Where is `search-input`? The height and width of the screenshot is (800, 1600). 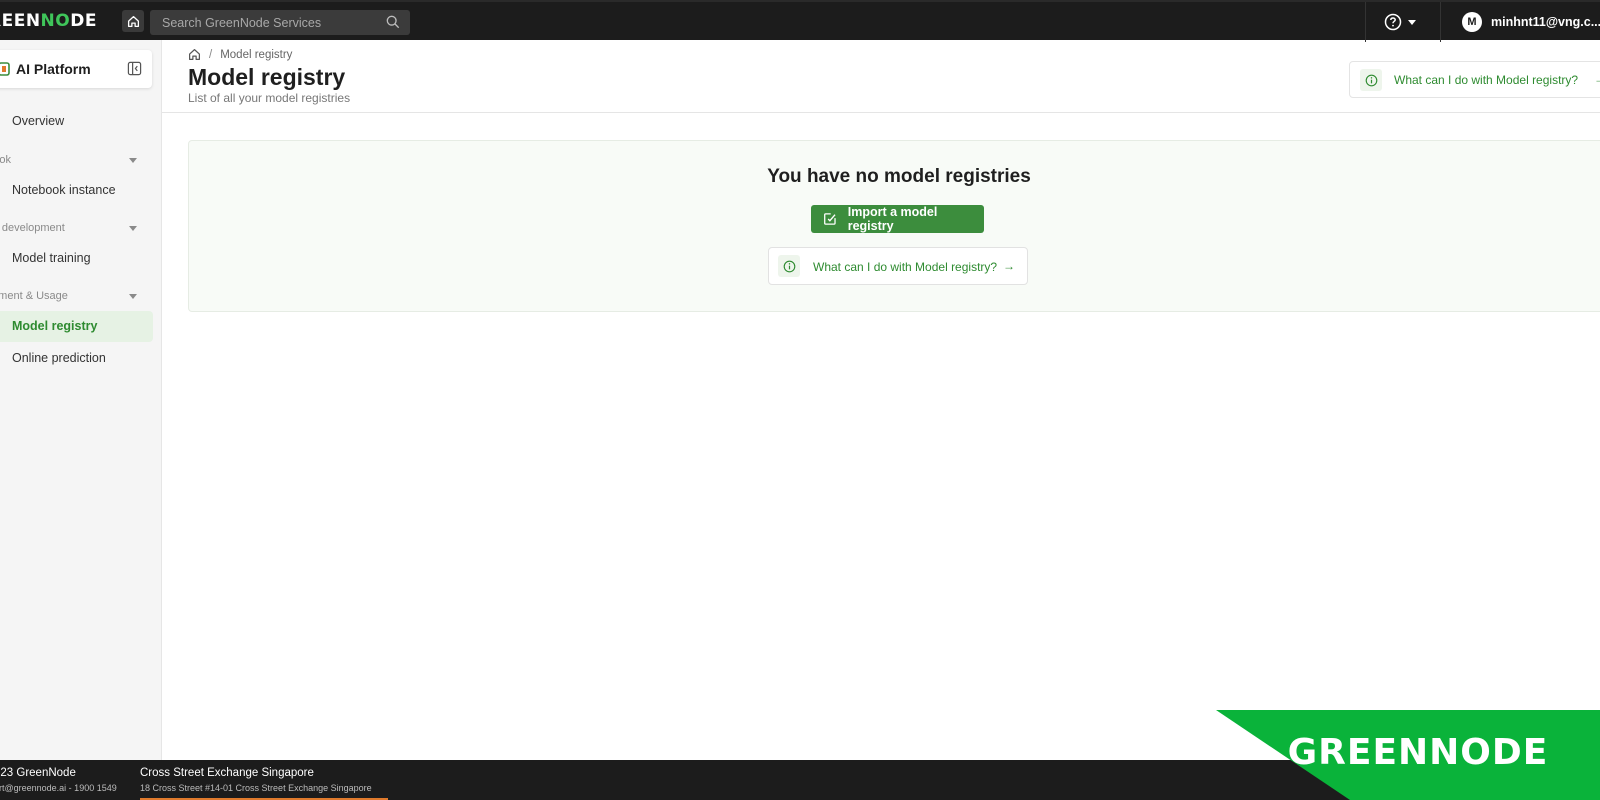 search-input is located at coordinates (265, 22).